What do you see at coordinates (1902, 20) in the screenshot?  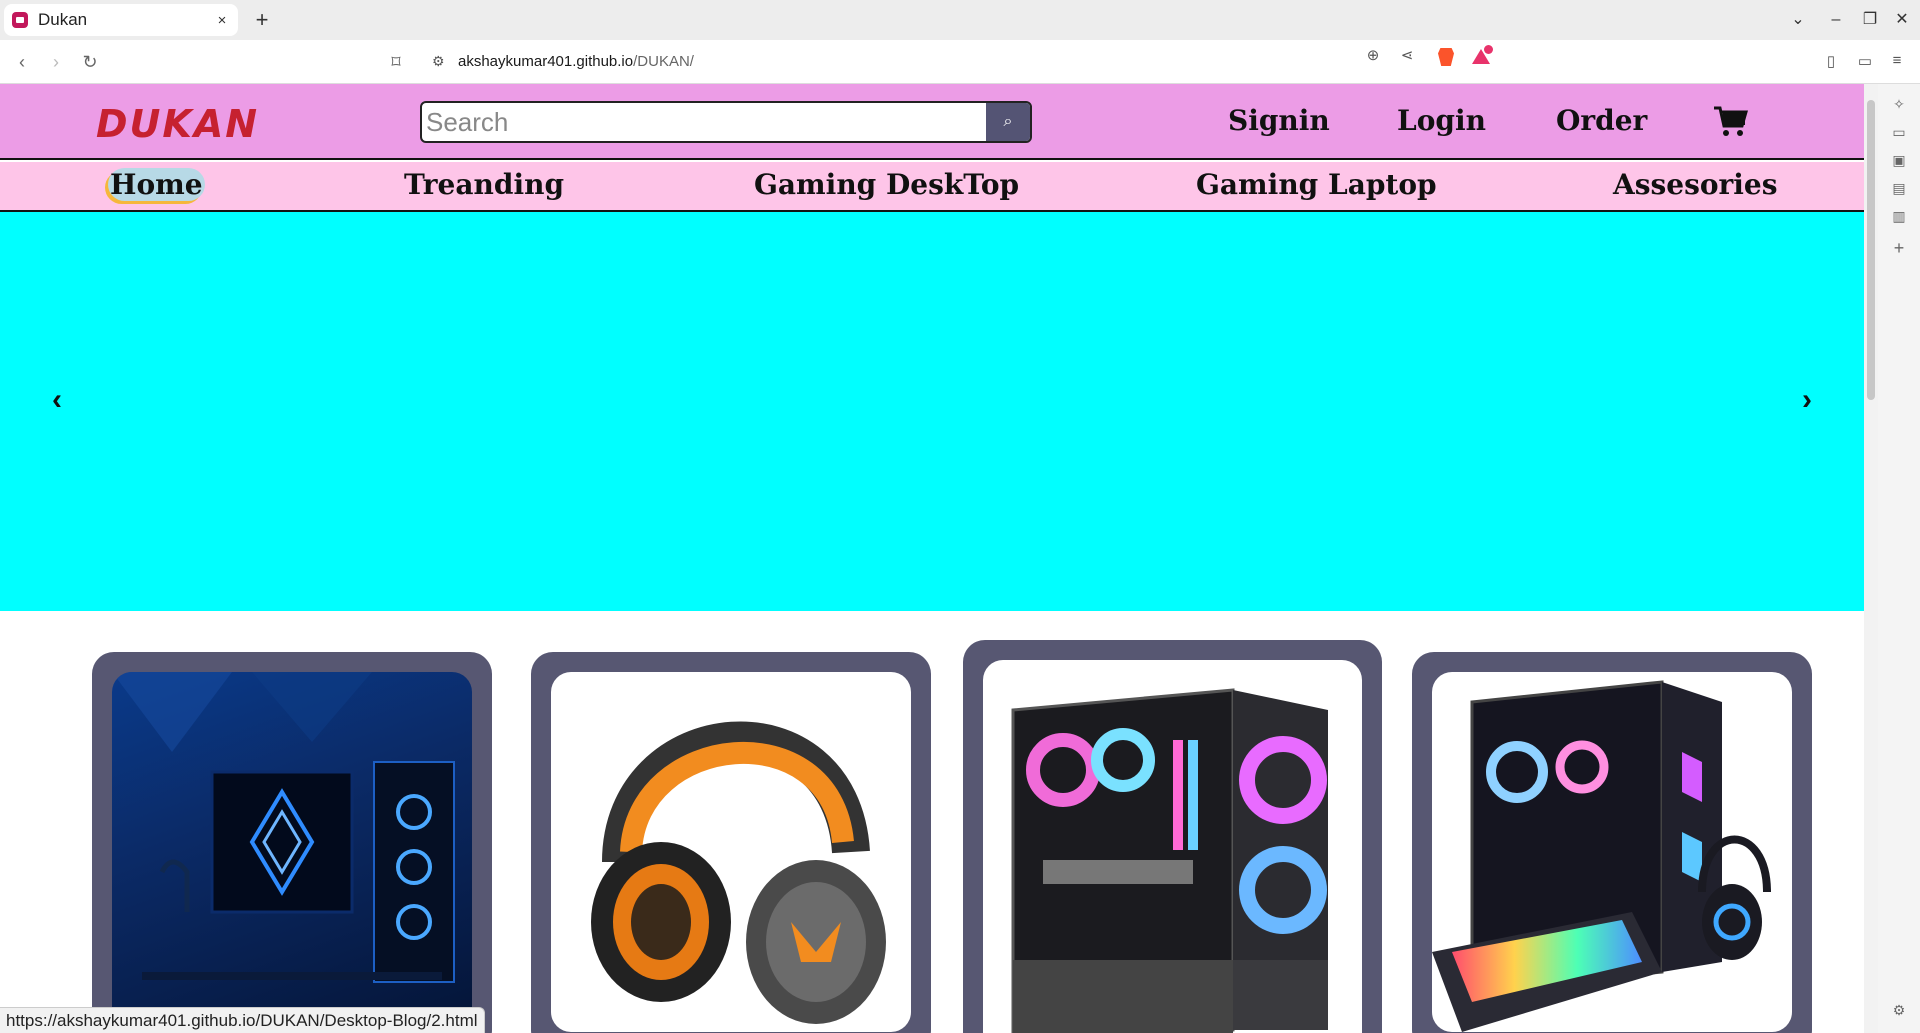 I see `close-window-icon: ✕` at bounding box center [1902, 20].